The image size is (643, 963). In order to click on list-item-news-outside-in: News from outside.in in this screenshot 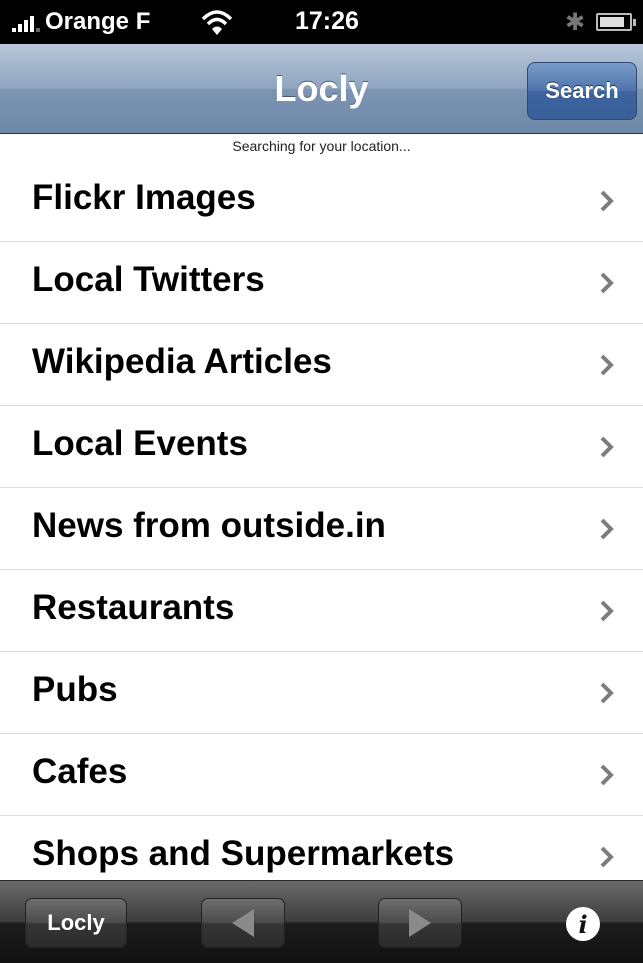, I will do `click(321, 529)`.